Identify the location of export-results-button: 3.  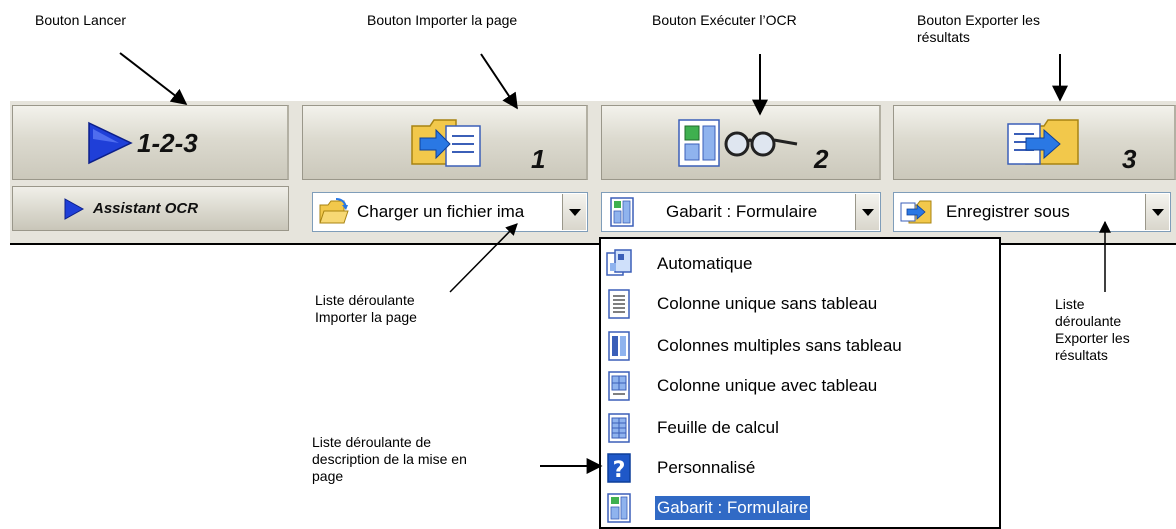
(1034, 142).